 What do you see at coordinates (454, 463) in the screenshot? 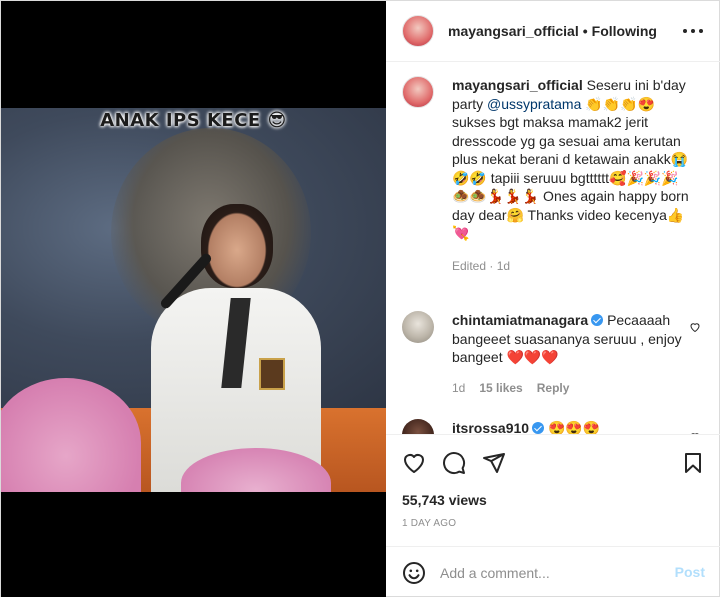
I see `comment-bubble-icon` at bounding box center [454, 463].